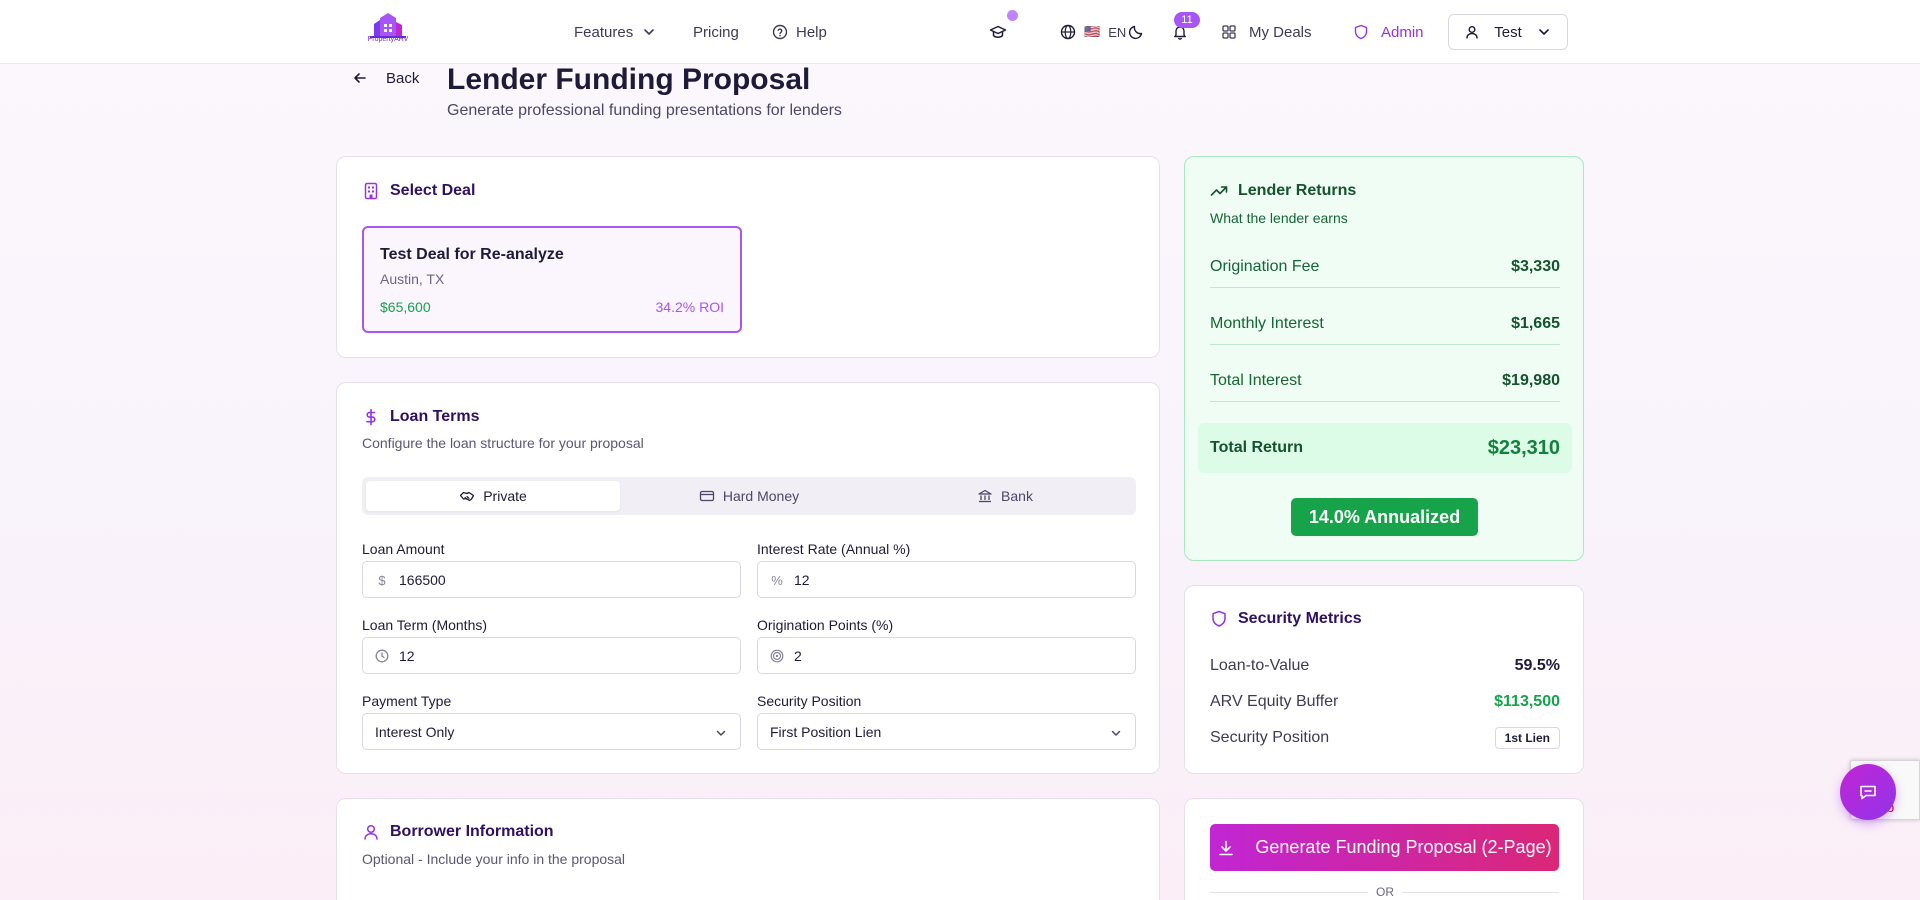 The height and width of the screenshot is (900, 1920). I want to click on origination-fee-value: $3,330, so click(1535, 266).